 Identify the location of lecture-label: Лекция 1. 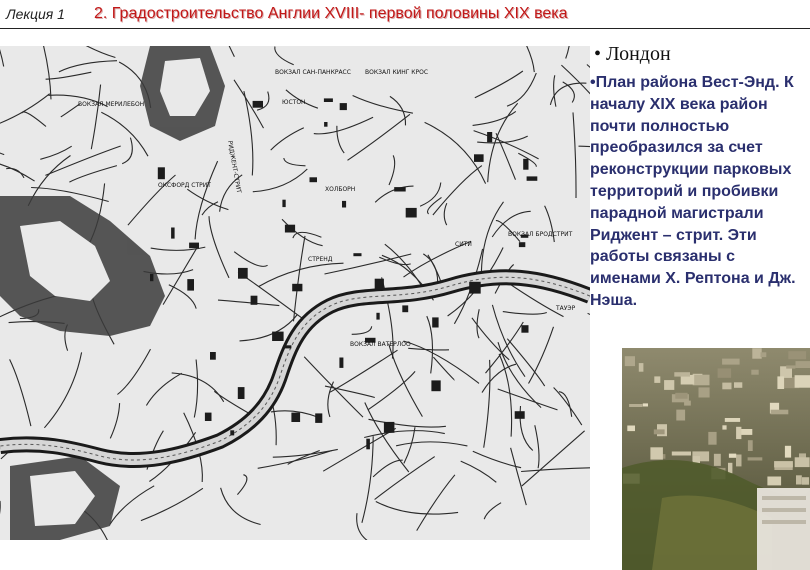
(35, 14).